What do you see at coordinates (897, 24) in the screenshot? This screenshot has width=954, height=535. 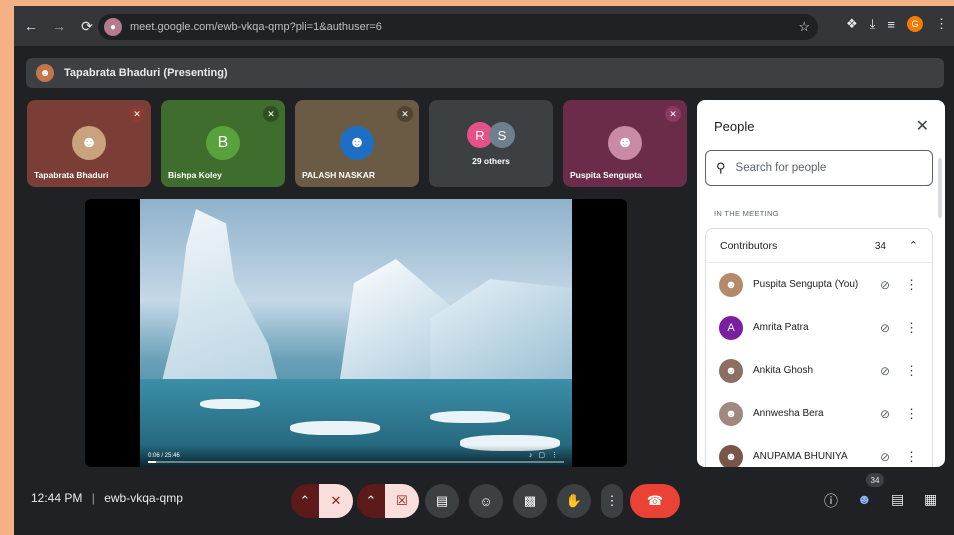 I see `browser-actions: ❖ ⤓ ≡ G ⋮` at bounding box center [897, 24].